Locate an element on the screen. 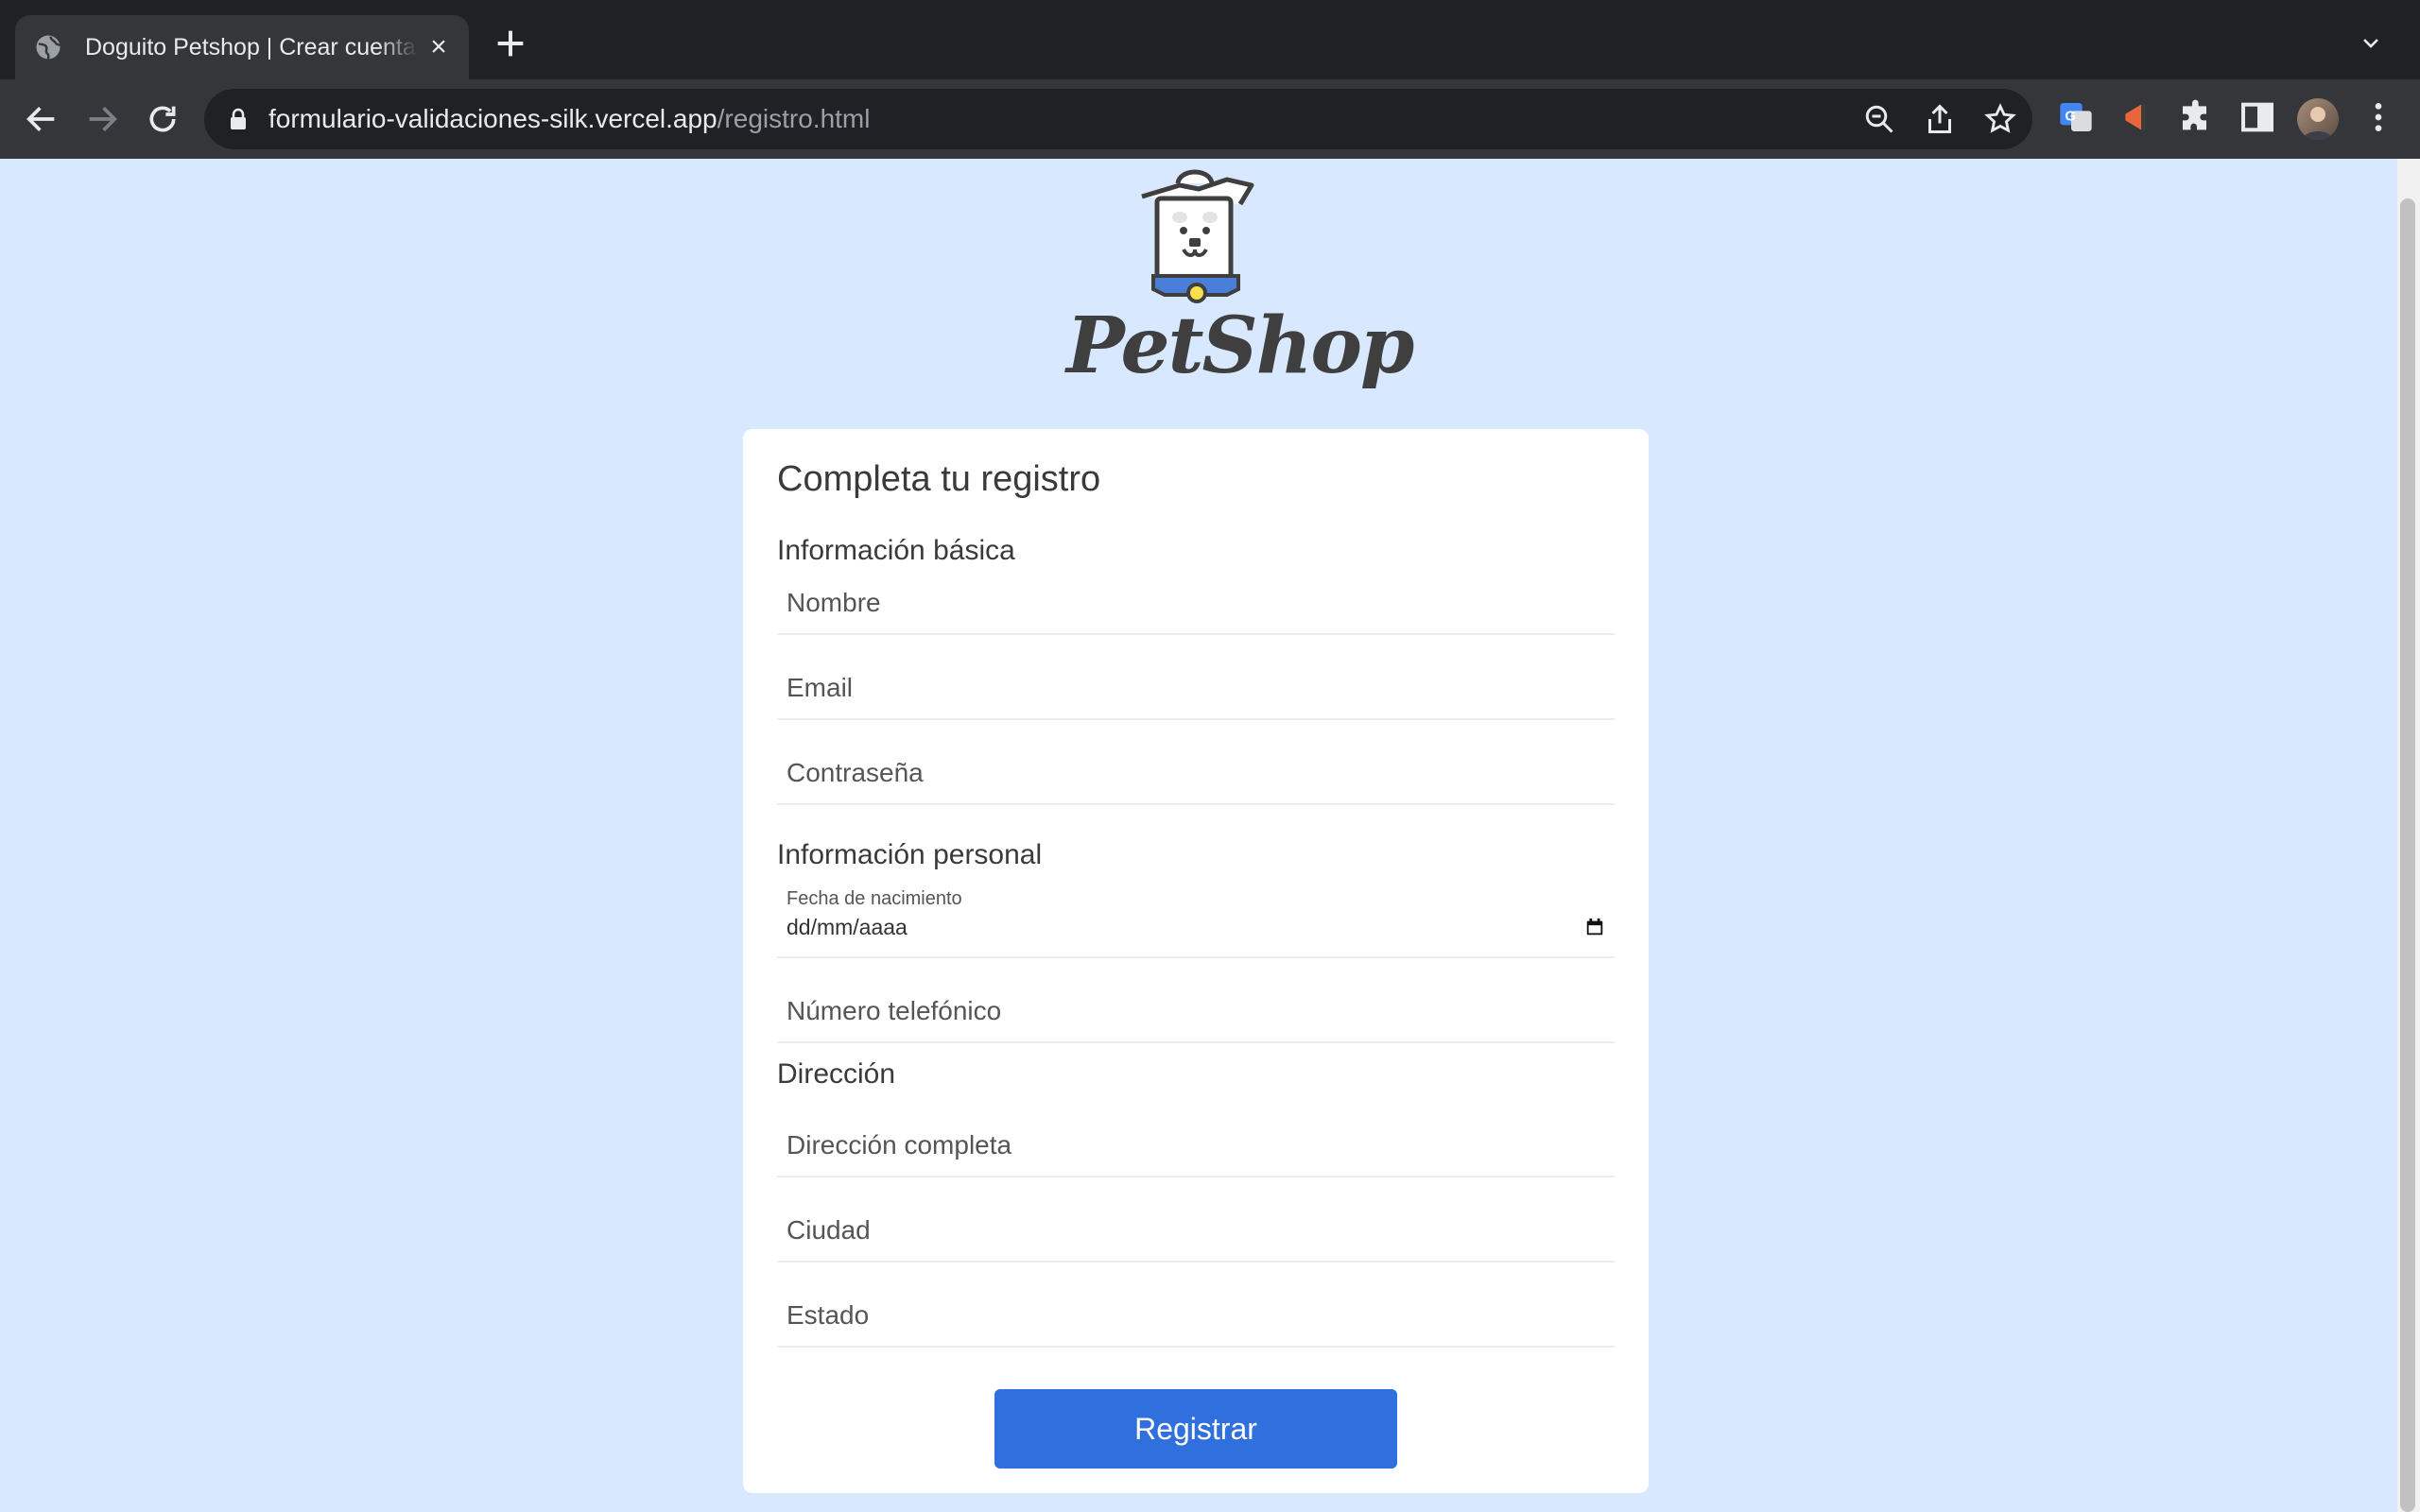  translate-extension-icon: G is located at coordinates (2076, 117).